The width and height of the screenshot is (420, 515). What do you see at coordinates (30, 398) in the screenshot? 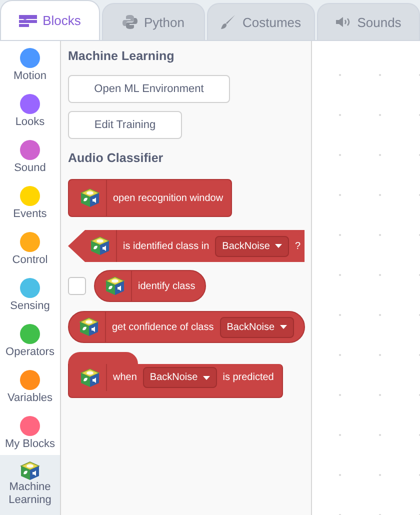
I see `category-label: Variables` at bounding box center [30, 398].